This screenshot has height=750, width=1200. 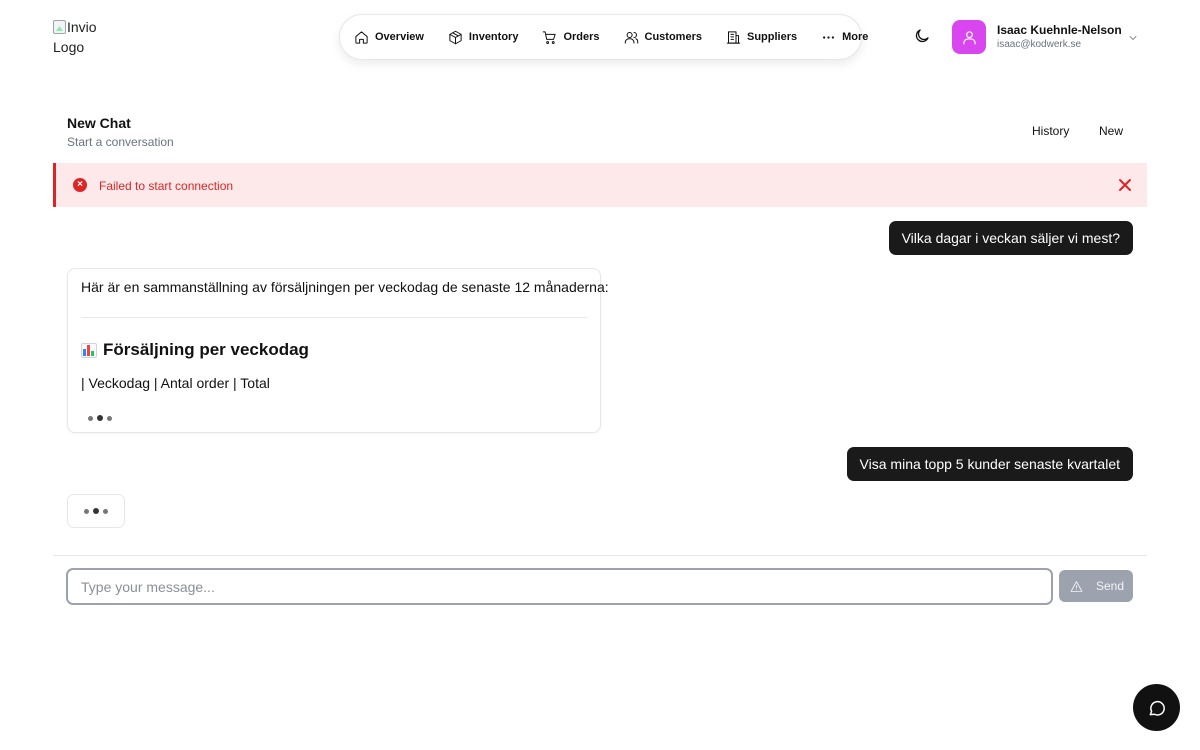 I want to click on nav-item-more: More, so click(x=844, y=37).